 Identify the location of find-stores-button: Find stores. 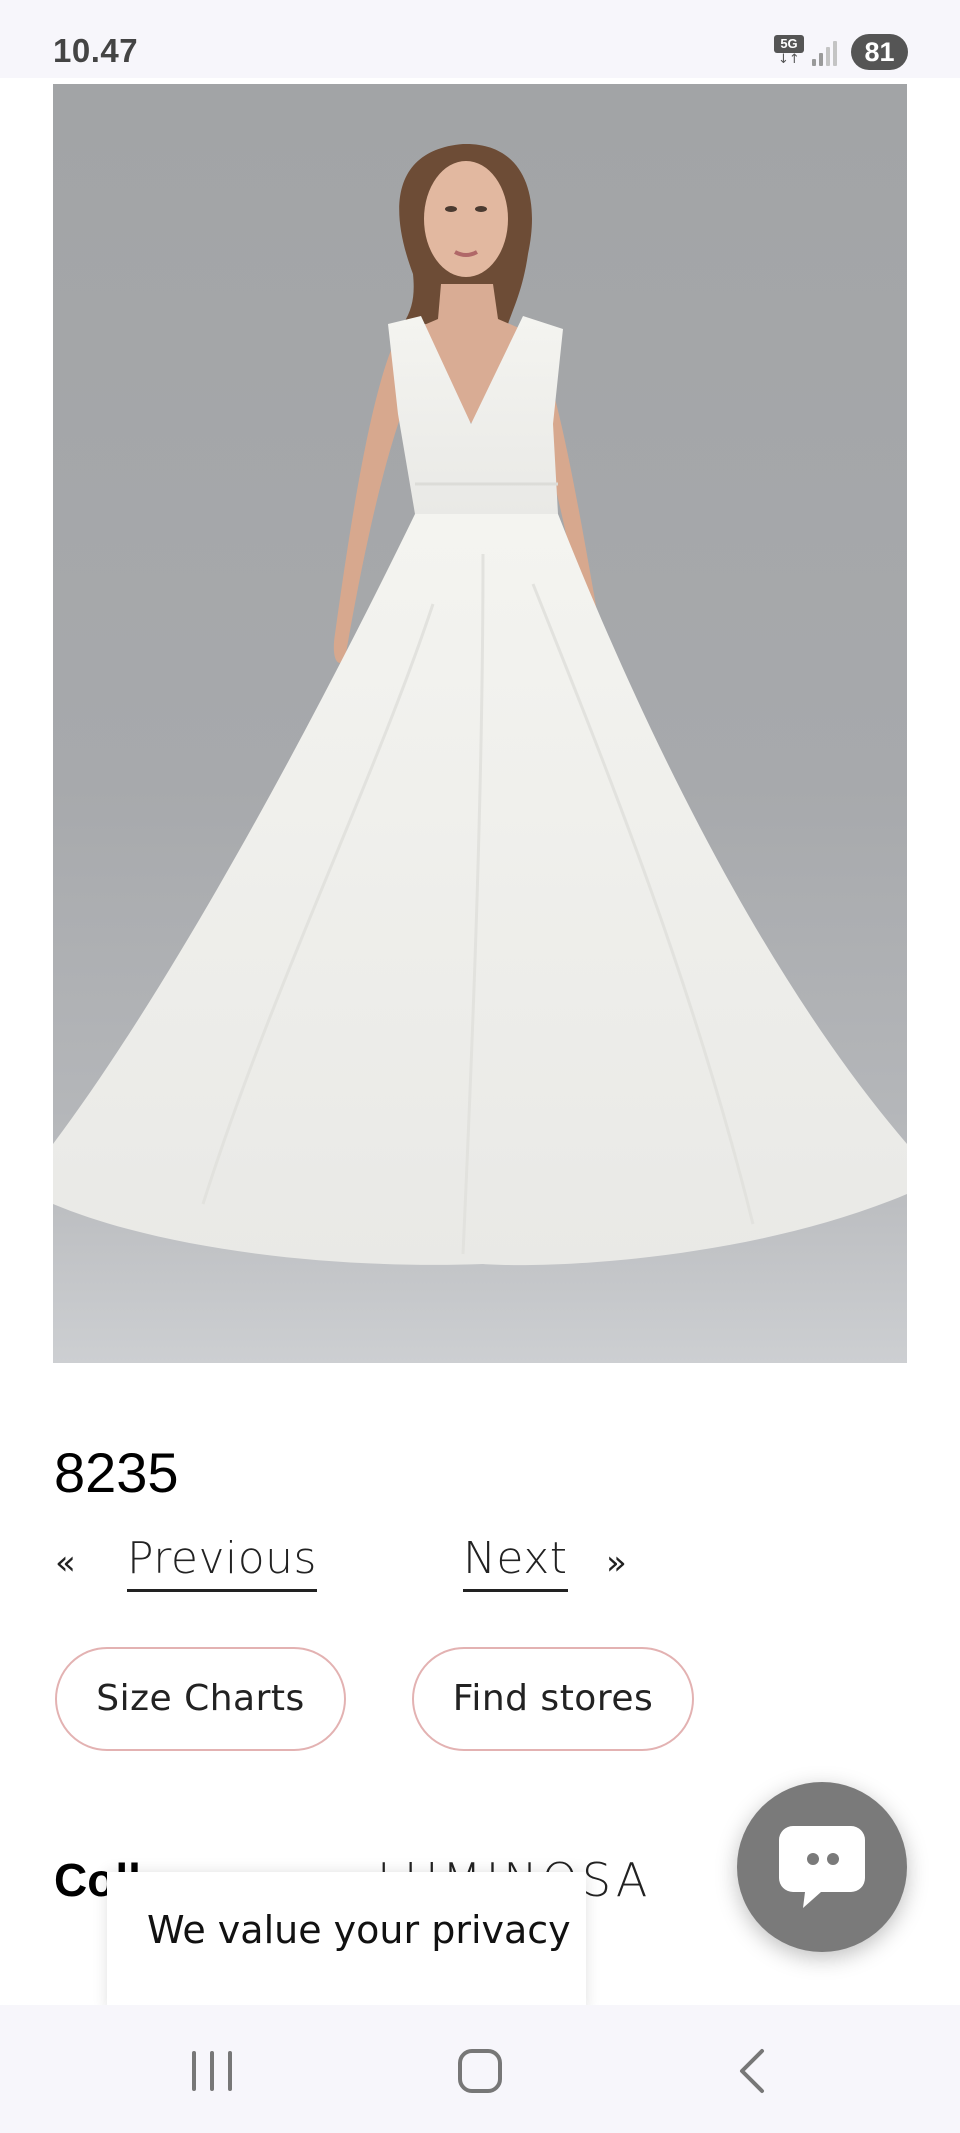
(553, 1699).